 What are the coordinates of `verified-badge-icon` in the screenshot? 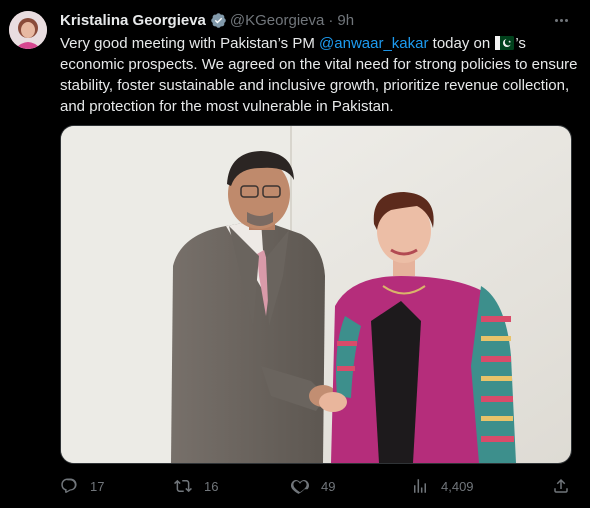 It's located at (218, 20).